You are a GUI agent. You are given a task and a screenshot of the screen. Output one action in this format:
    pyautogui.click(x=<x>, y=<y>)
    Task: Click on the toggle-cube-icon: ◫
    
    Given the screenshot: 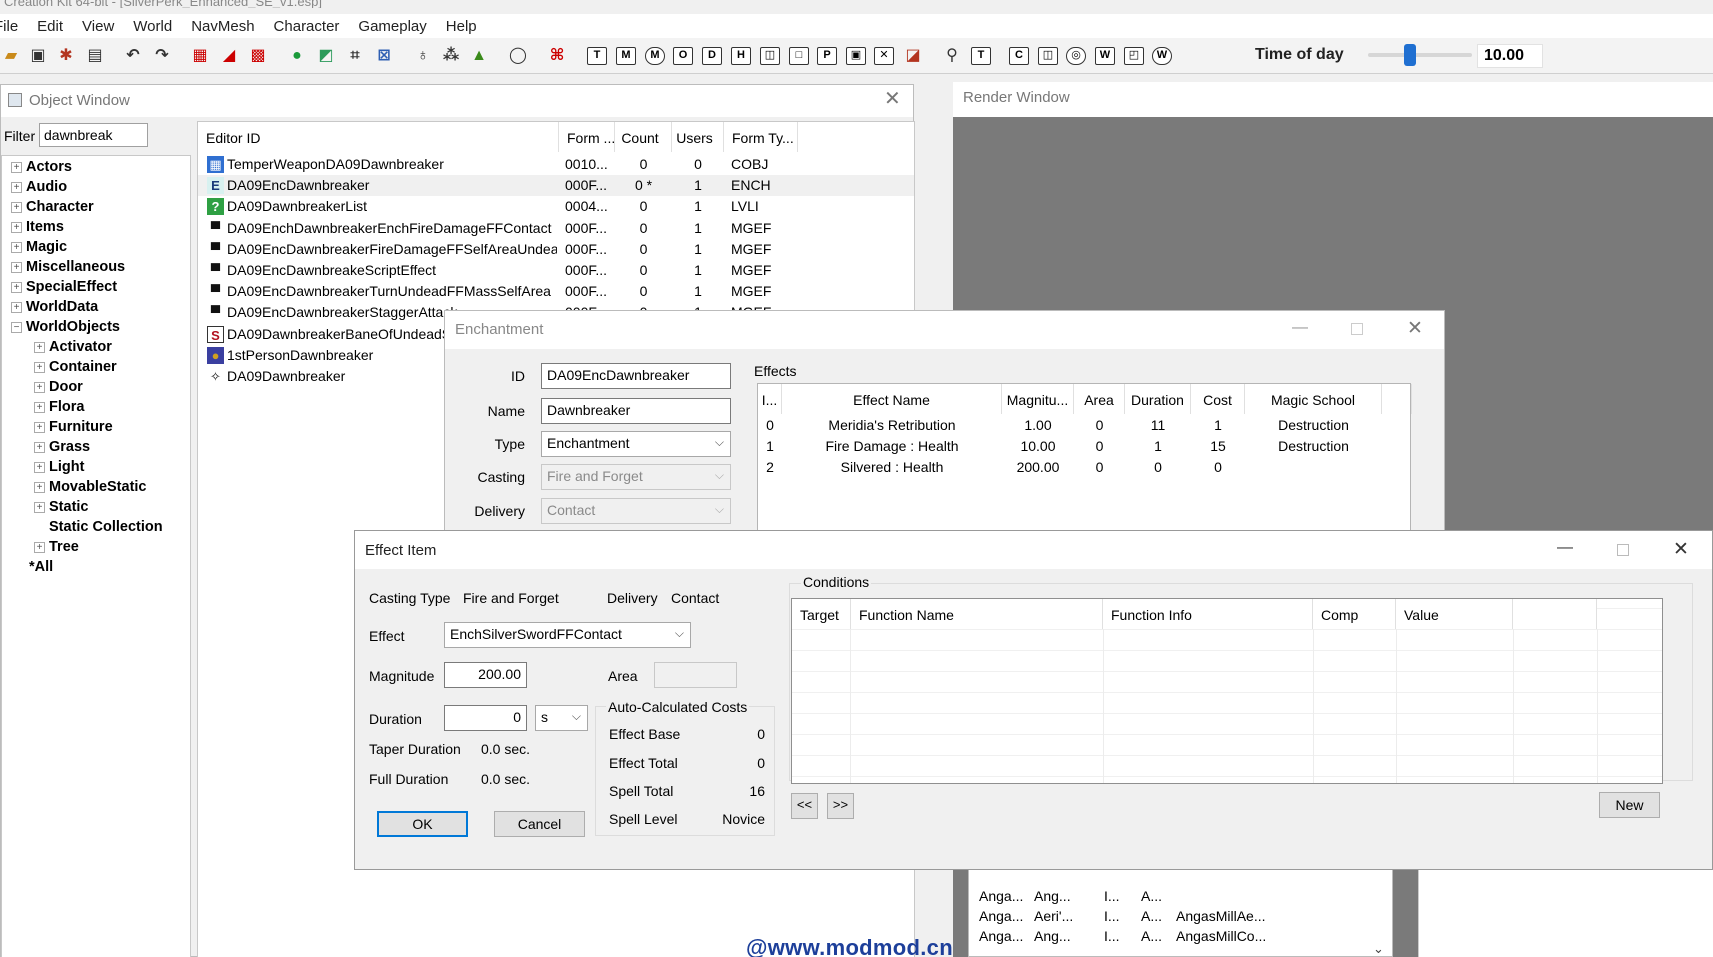 What is the action you would take?
    pyautogui.click(x=770, y=56)
    